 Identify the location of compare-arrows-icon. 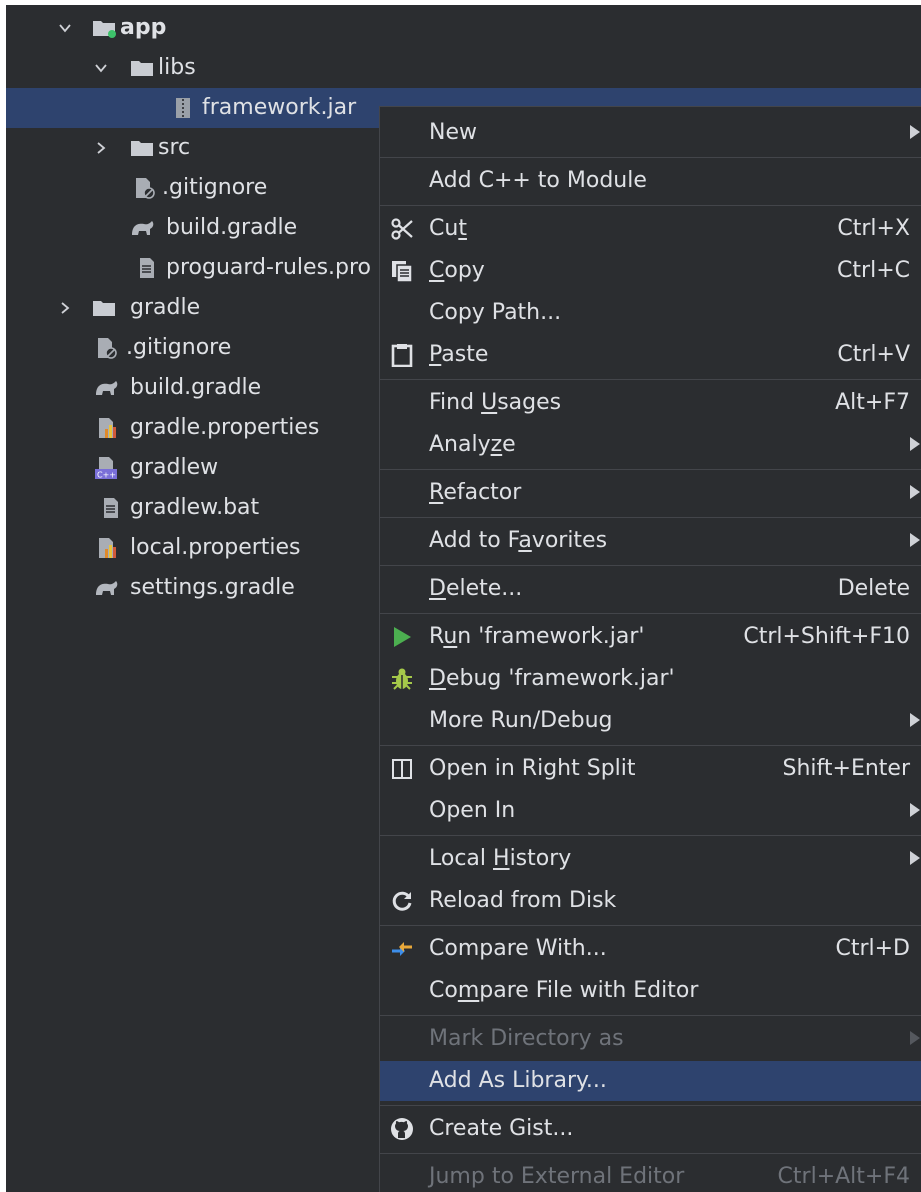
(402, 949).